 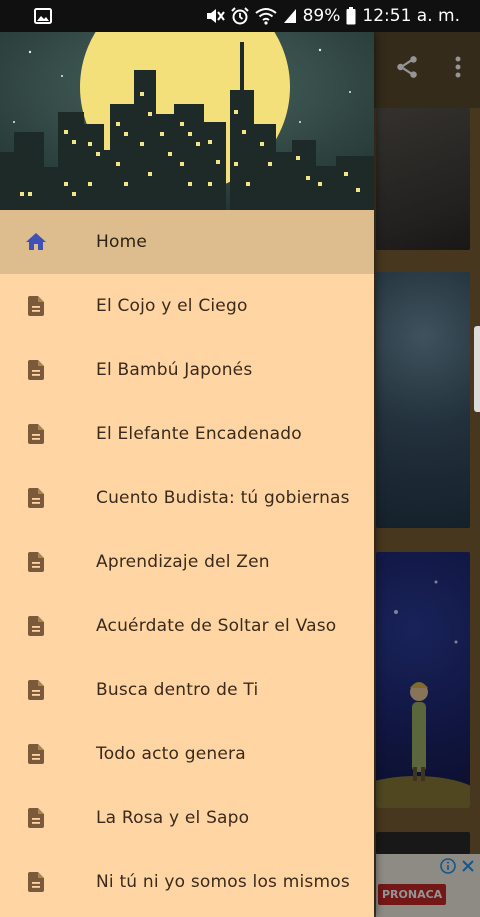 I want to click on nav-item-label: Busca dentro de Ti, so click(x=177, y=690).